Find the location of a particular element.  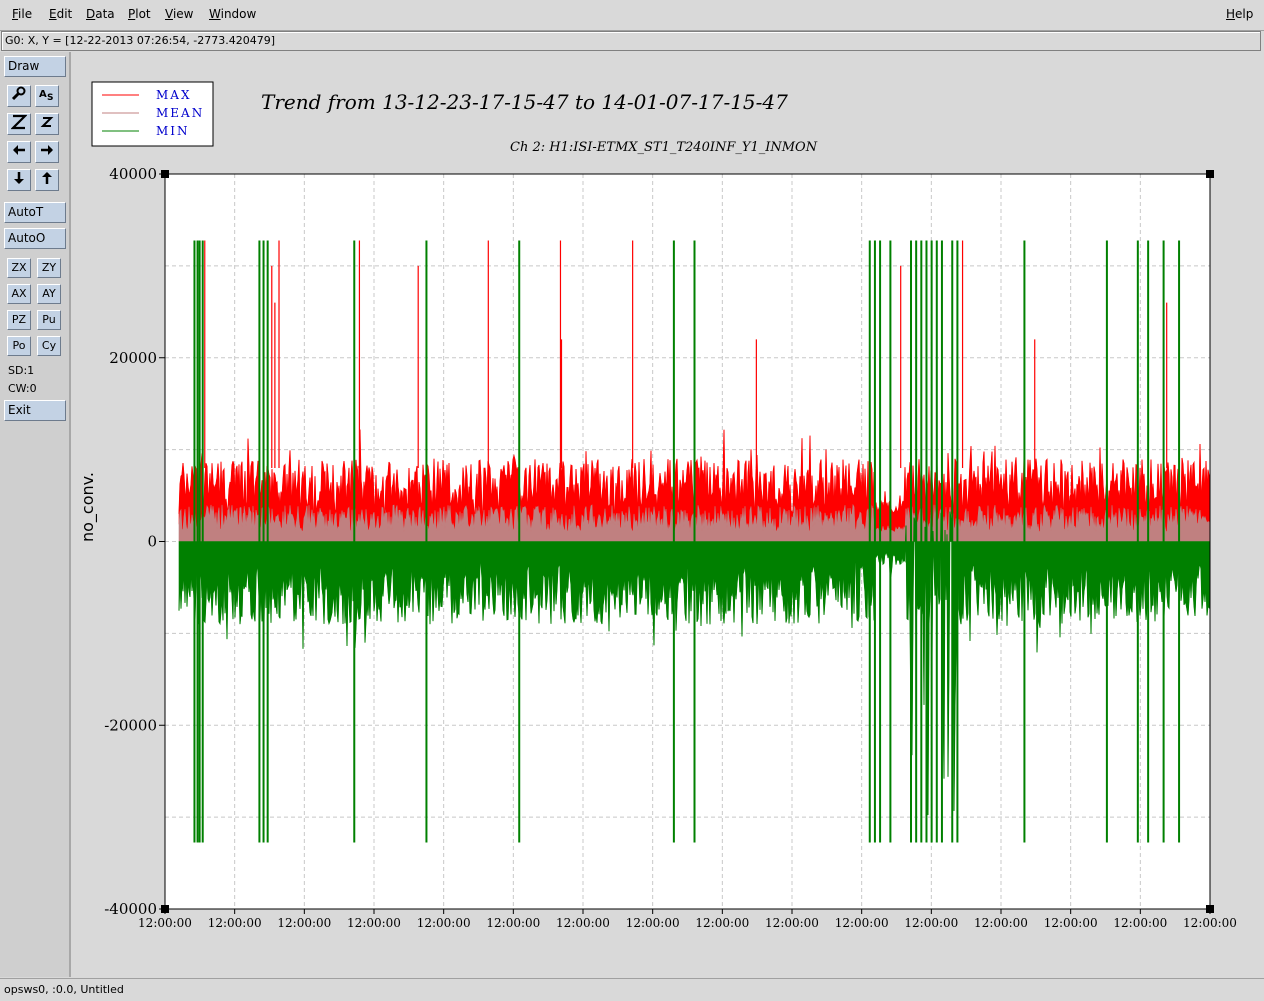

menu-plot: Plot is located at coordinates (139, 14).